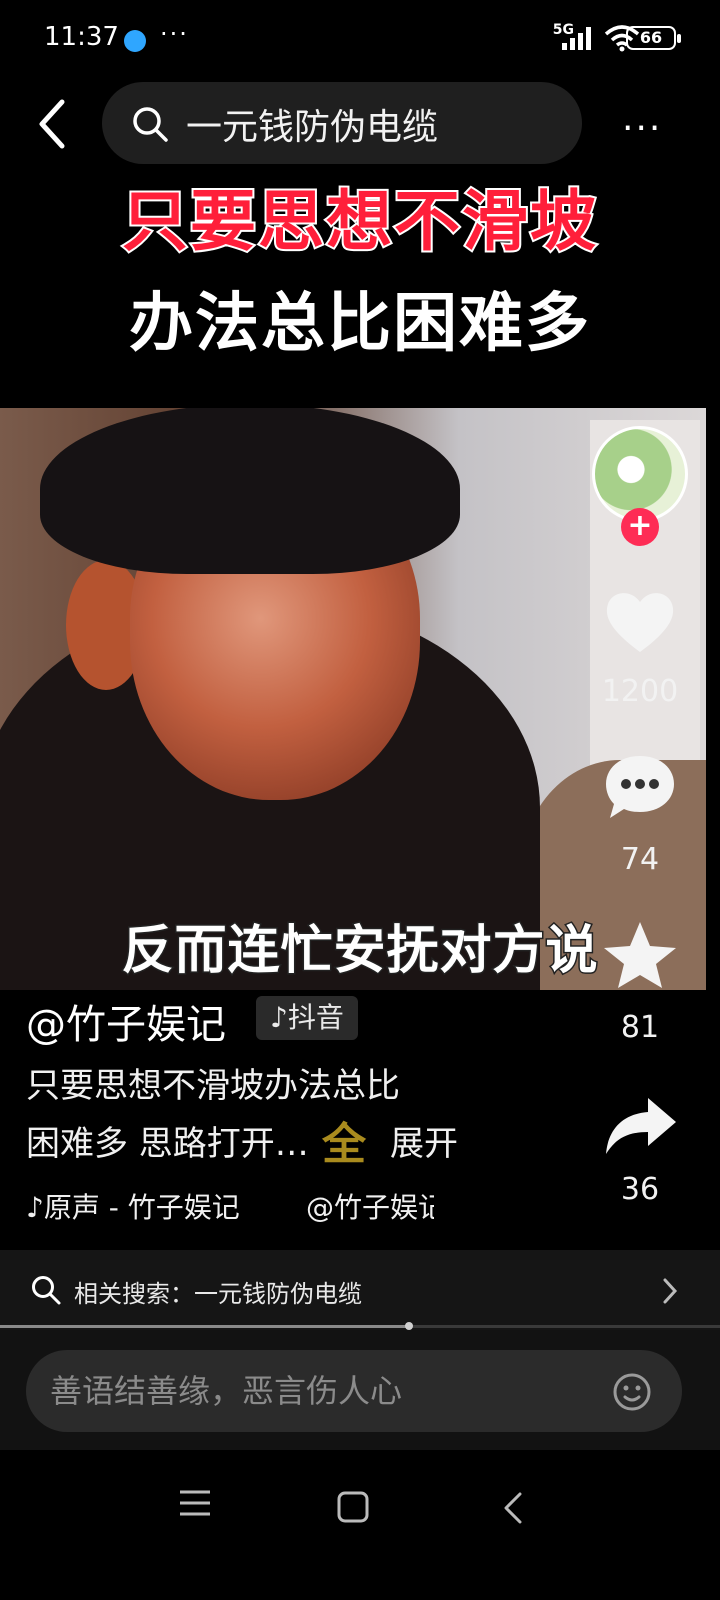 Image resolution: width=720 pixels, height=1600 pixels. What do you see at coordinates (653, 38) in the screenshot?
I see `battery-indicator: 66` at bounding box center [653, 38].